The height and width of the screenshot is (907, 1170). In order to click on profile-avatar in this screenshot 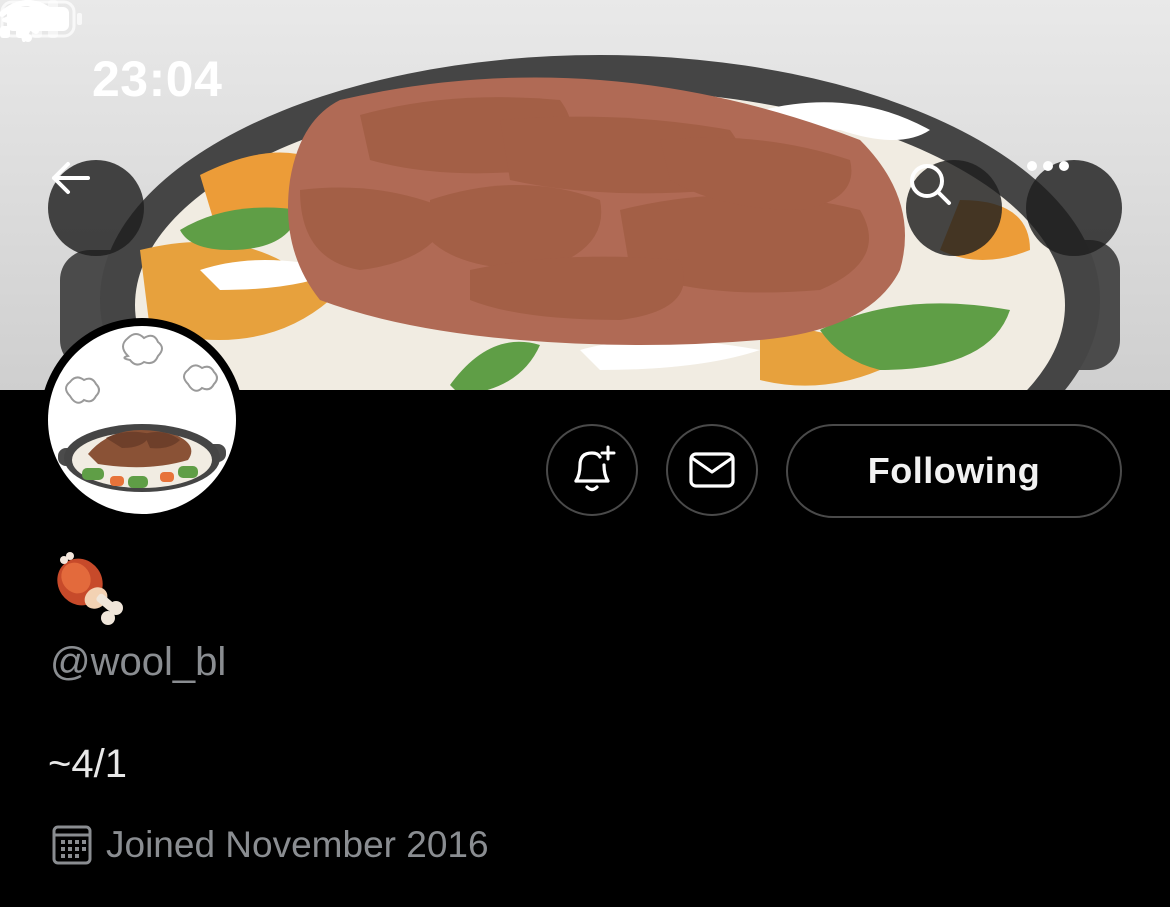, I will do `click(142, 420)`.